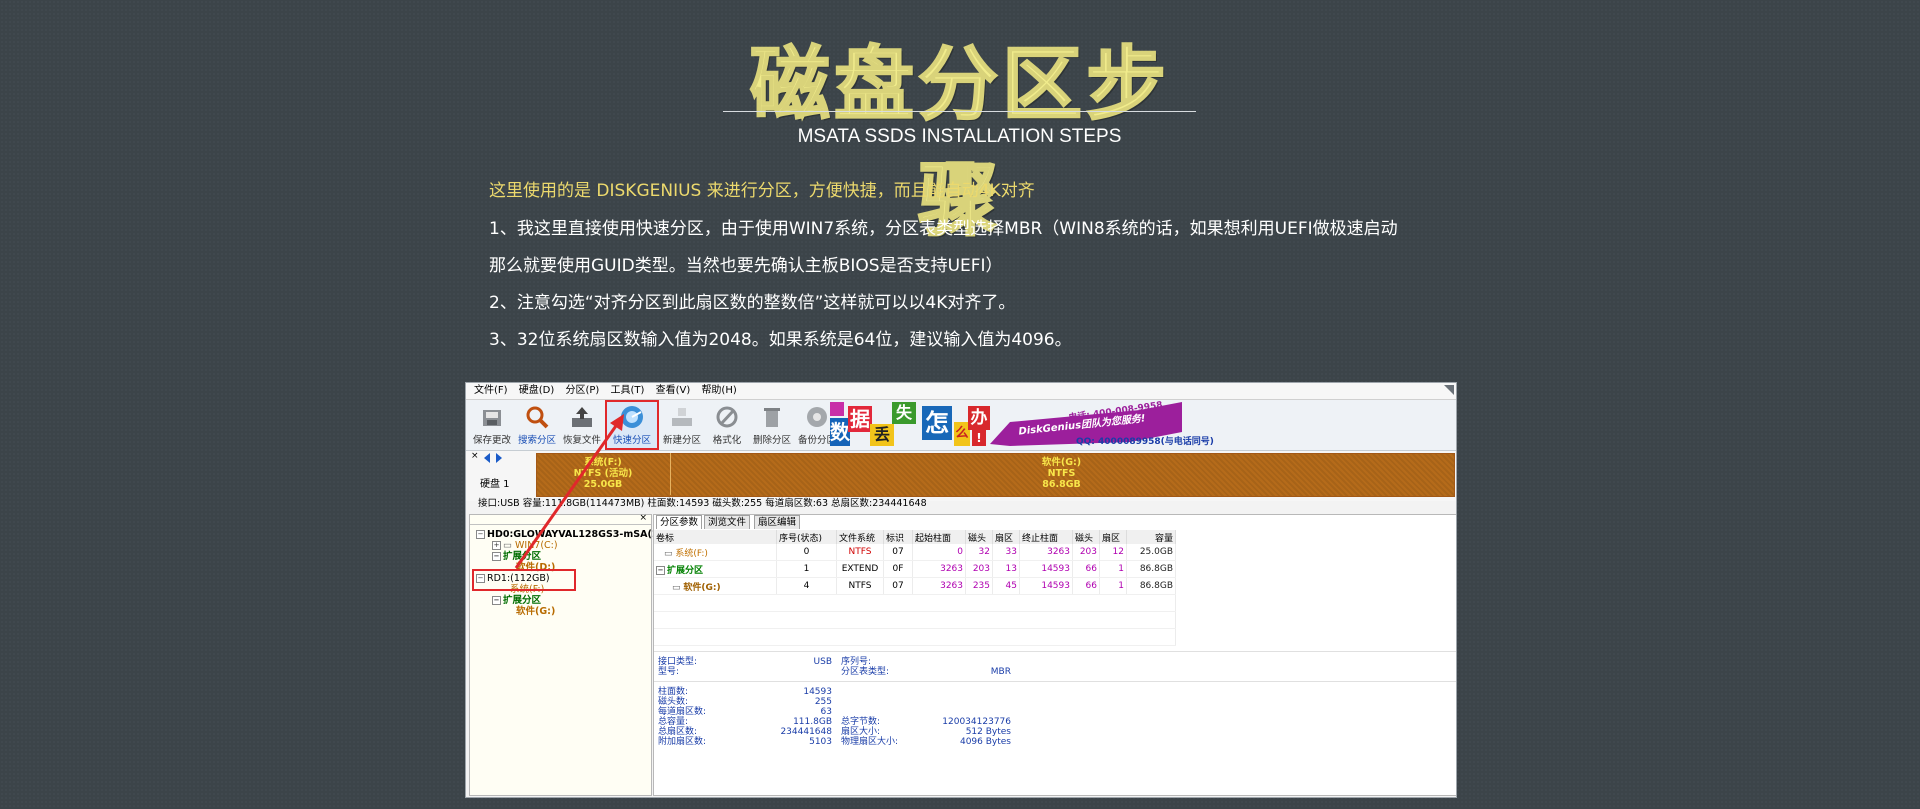 The height and width of the screenshot is (809, 1920). I want to click on detail-serial: 序列号:, so click(856, 662).